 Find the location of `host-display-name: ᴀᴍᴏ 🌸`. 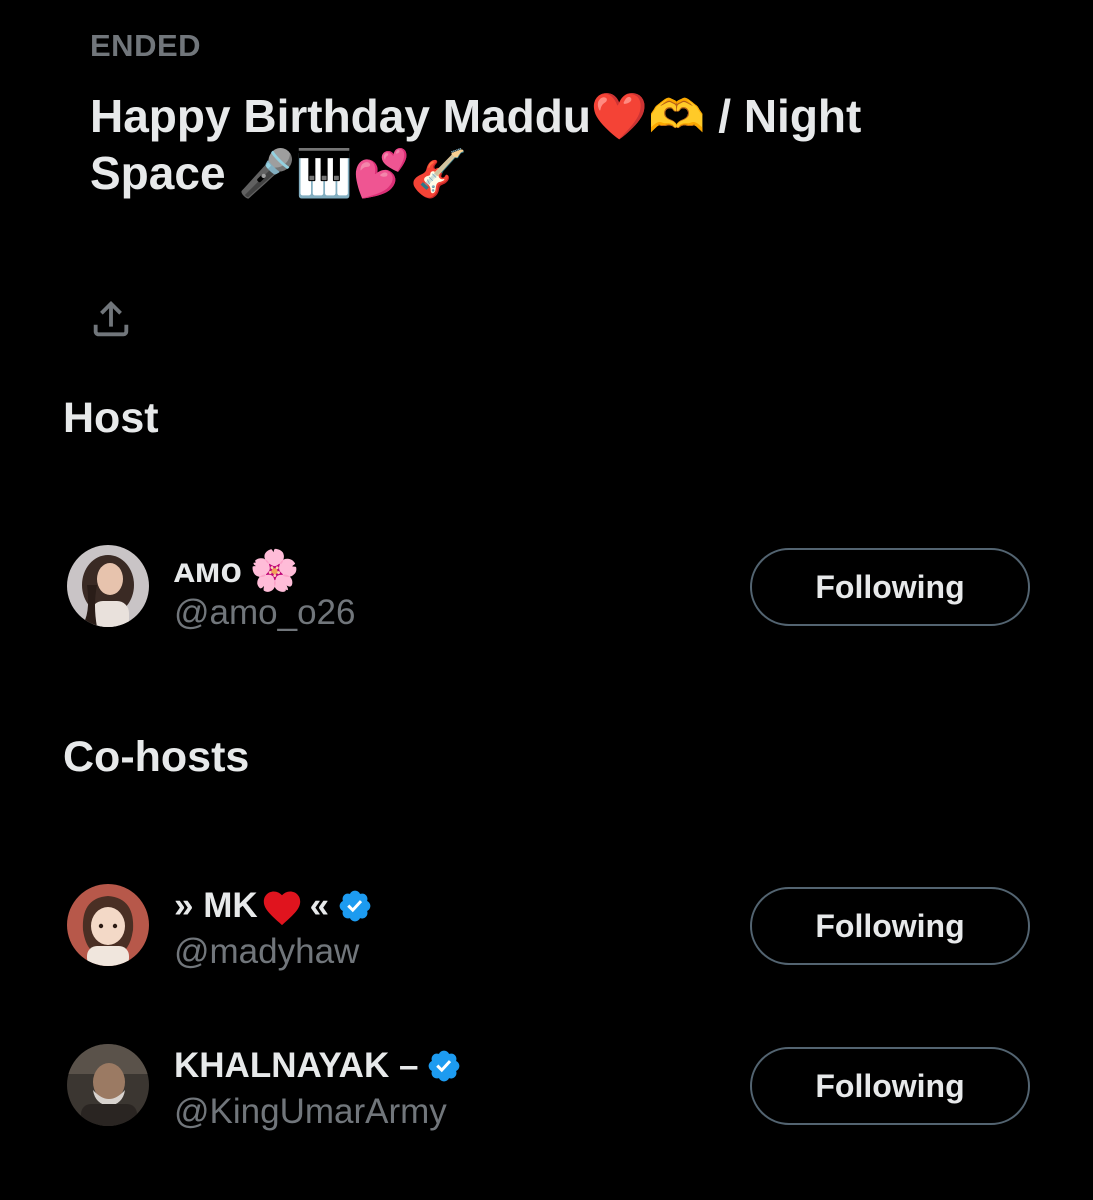

host-display-name: ᴀᴍᴏ 🌸 is located at coordinates (237, 570).